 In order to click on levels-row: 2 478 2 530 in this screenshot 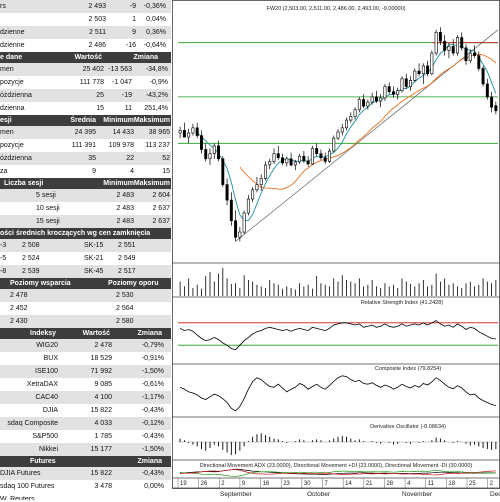, I will do `click(85, 295)`.